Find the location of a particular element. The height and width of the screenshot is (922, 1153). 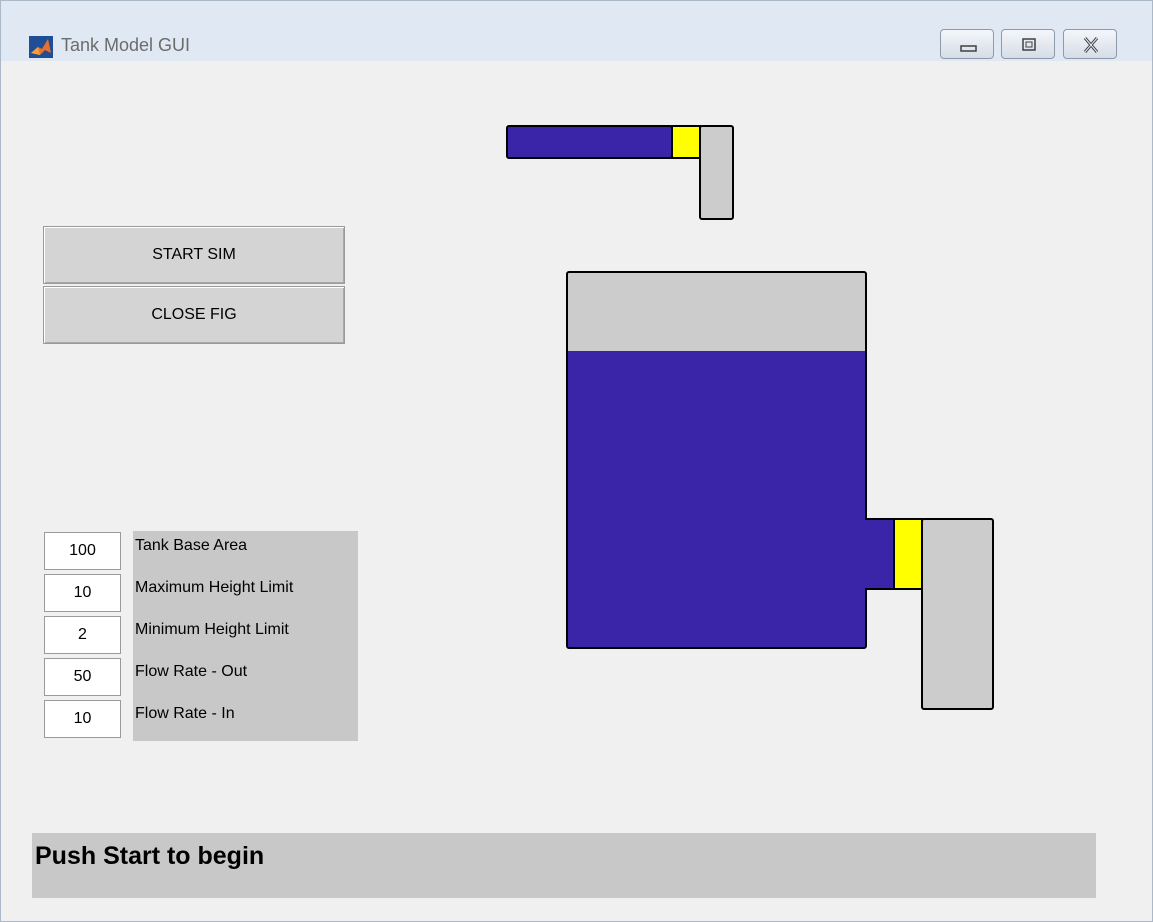

tank-water-level is located at coordinates (716, 499).